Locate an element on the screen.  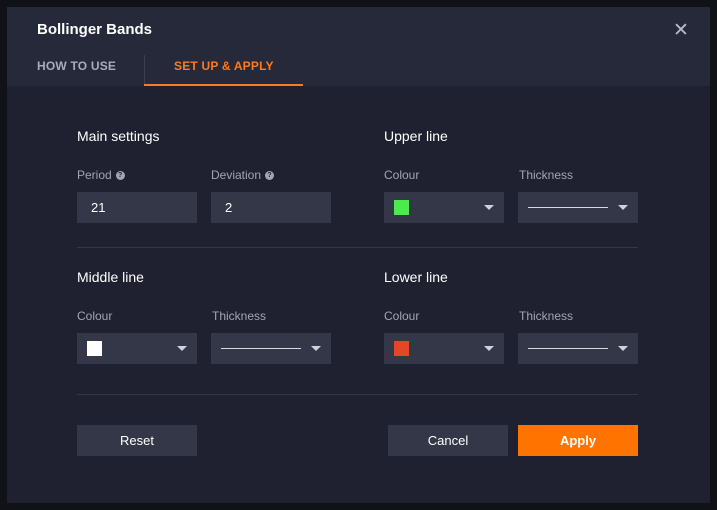
lower-thickness-select is located at coordinates (578, 348).